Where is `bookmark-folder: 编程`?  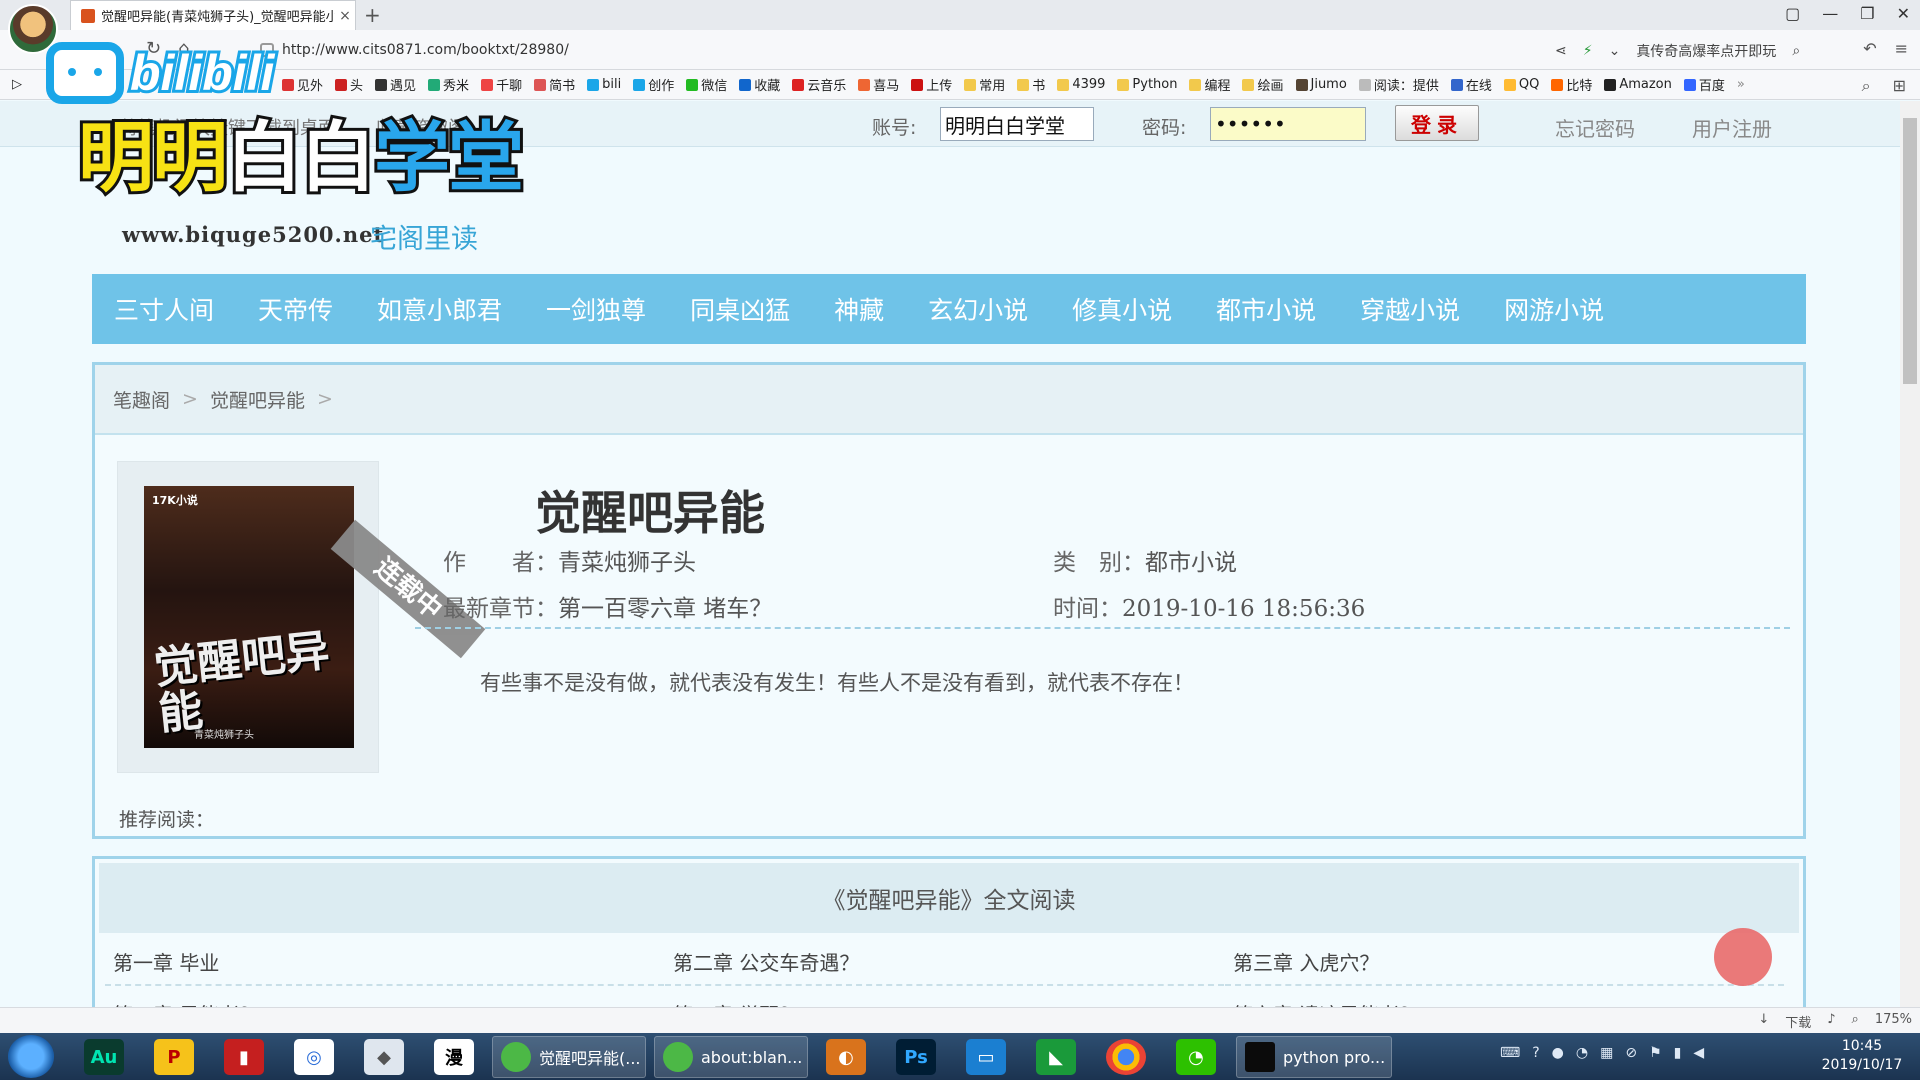 bookmark-folder: 编程 is located at coordinates (1209, 84).